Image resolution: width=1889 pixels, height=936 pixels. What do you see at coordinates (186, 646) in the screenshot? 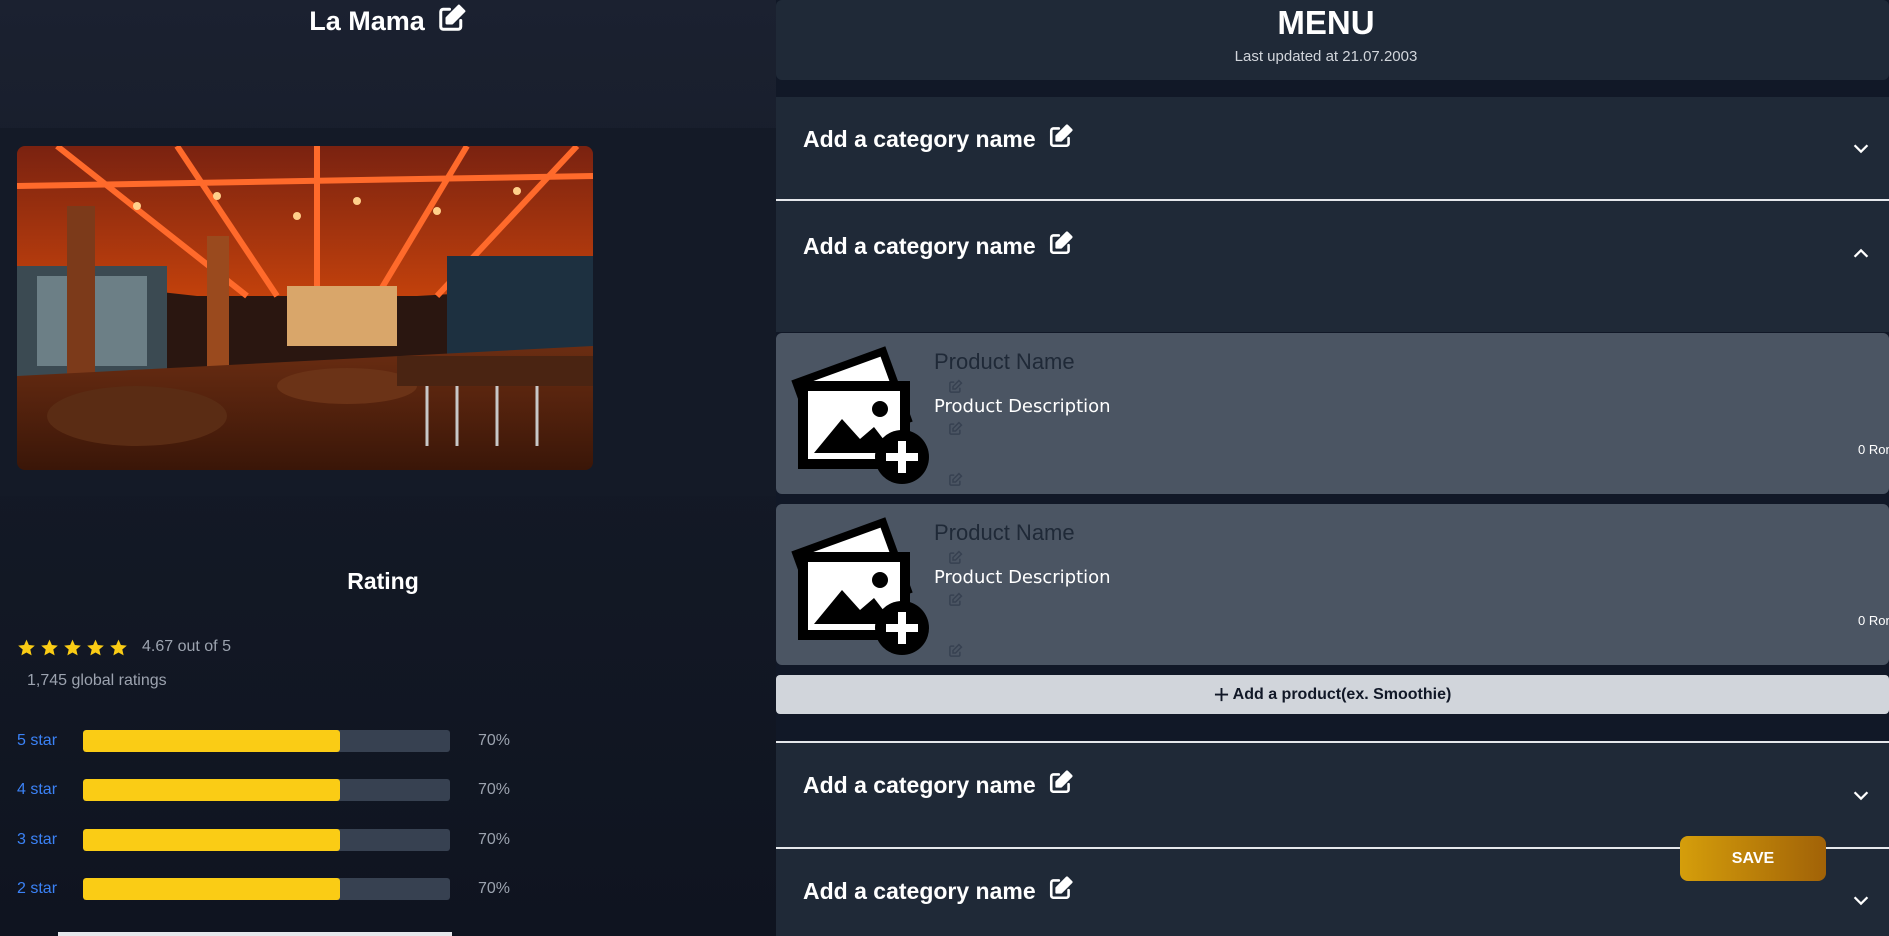
I see `rating-average: 4.67 out of 5` at bounding box center [186, 646].